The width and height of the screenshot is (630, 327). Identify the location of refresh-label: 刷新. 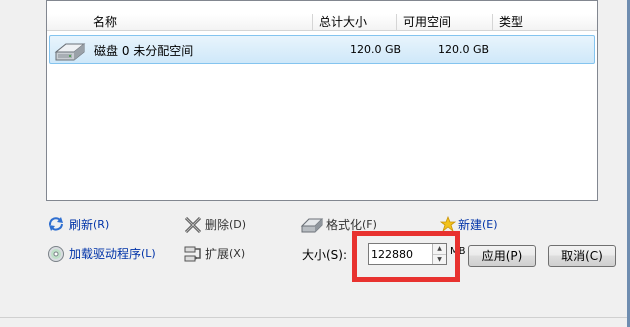
(81, 225).